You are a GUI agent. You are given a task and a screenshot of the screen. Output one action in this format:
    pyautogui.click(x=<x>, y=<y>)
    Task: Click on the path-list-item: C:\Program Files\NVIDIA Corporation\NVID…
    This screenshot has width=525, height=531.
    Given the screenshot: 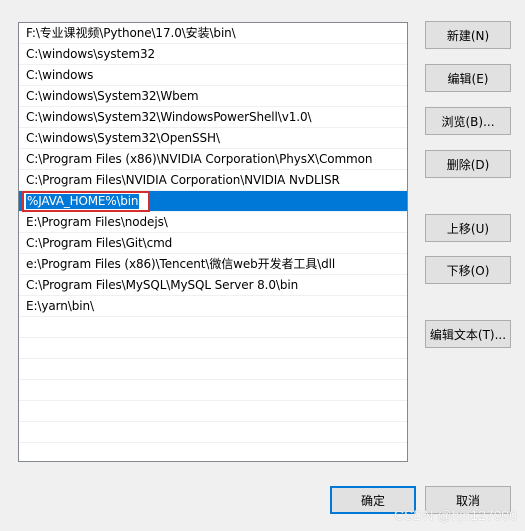 What is the action you would take?
    pyautogui.click(x=213, y=180)
    